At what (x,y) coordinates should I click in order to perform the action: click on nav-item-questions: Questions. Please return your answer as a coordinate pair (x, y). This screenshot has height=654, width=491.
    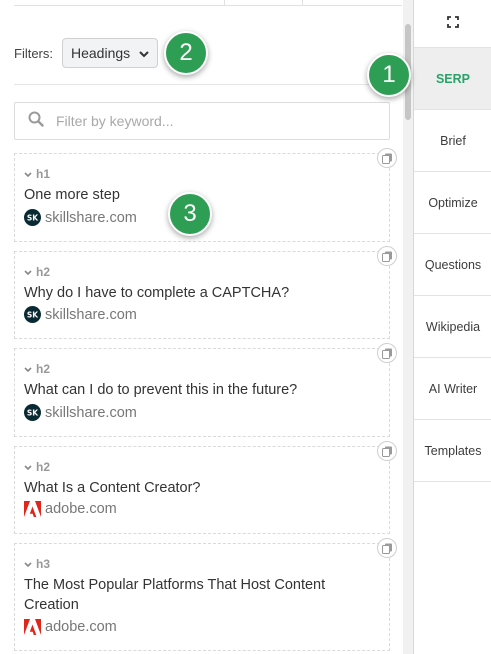
    Looking at the image, I should click on (452, 265).